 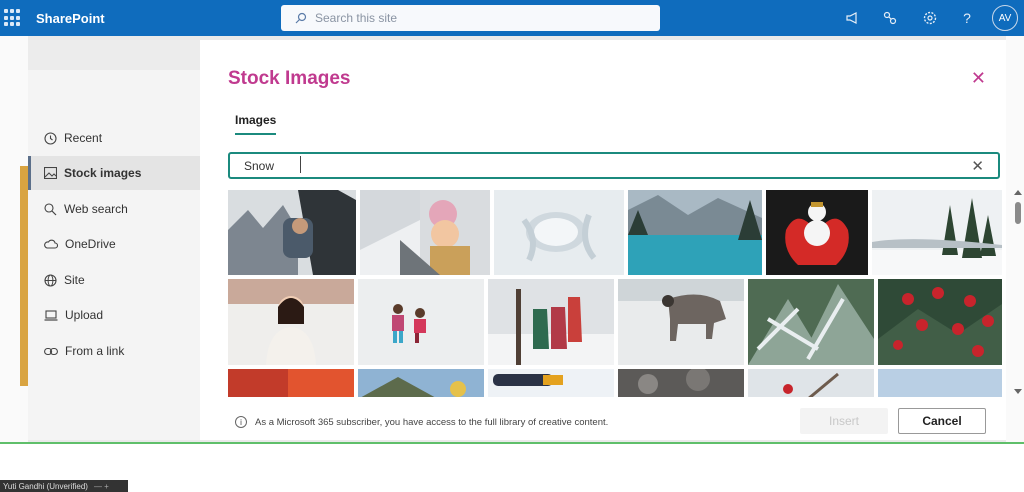 I want to click on gear-icon, so click(x=930, y=18).